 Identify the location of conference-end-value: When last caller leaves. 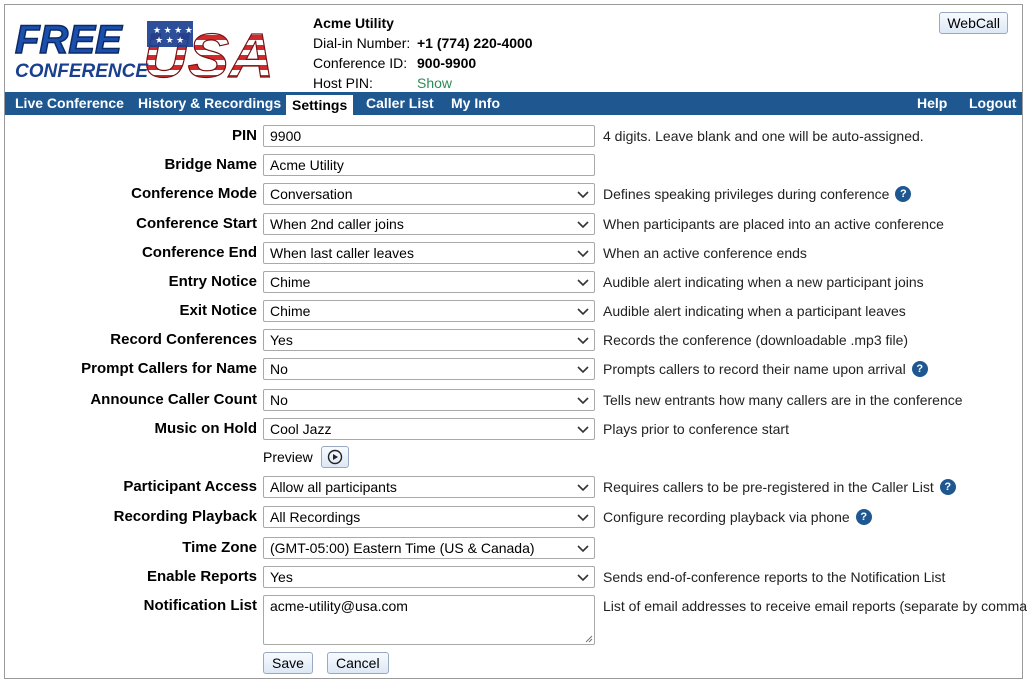
(342, 253).